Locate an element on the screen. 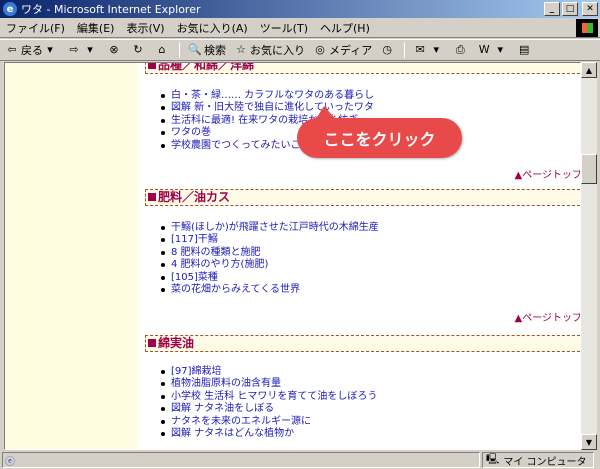 The image size is (600, 469). scroll-thumb is located at coordinates (589, 169).